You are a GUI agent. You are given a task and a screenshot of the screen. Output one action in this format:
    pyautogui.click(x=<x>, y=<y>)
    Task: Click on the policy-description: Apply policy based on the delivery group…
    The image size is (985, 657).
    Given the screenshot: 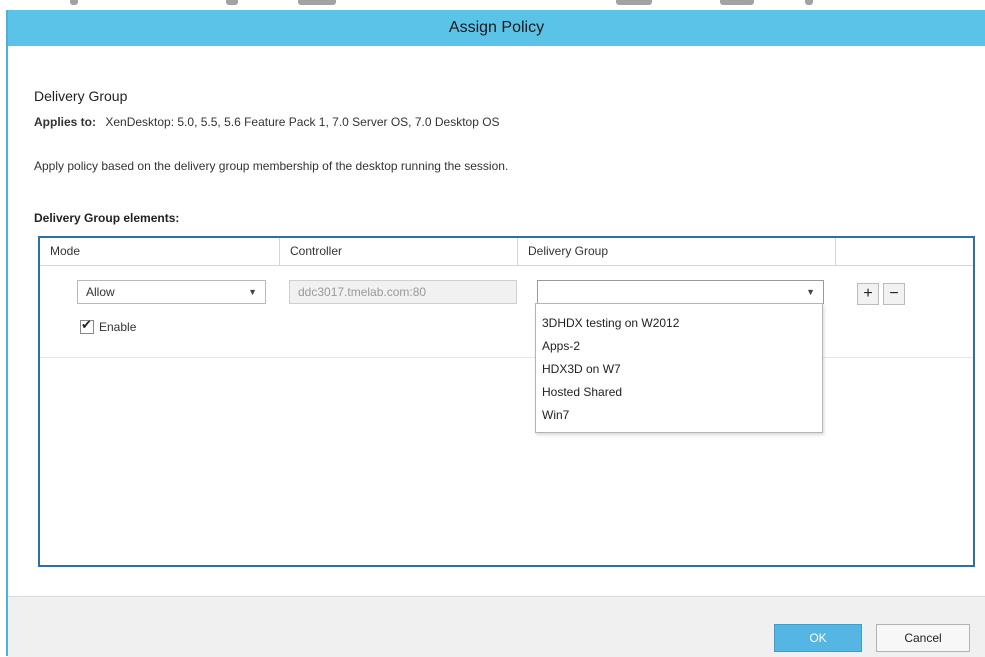 What is the action you would take?
    pyautogui.click(x=271, y=166)
    